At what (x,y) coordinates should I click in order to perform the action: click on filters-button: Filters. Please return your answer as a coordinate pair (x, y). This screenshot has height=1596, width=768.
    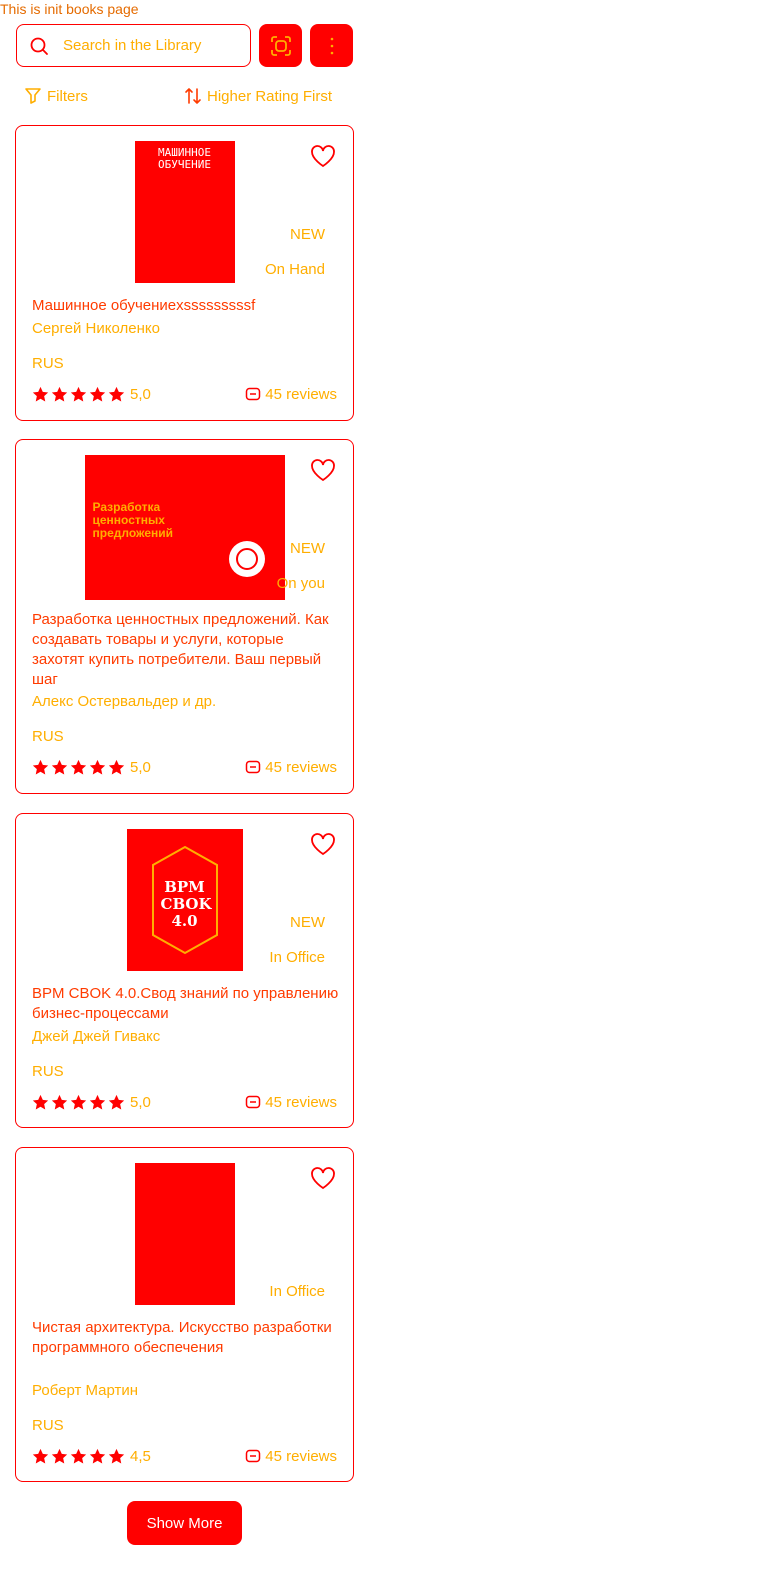
    Looking at the image, I should click on (56, 96).